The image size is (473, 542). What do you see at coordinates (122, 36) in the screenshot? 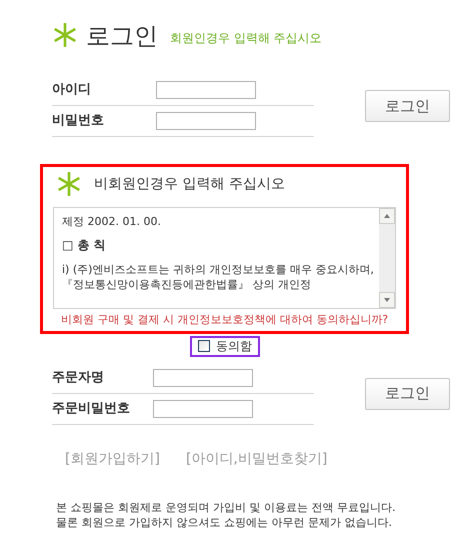
I see `page-title: 로그인` at bounding box center [122, 36].